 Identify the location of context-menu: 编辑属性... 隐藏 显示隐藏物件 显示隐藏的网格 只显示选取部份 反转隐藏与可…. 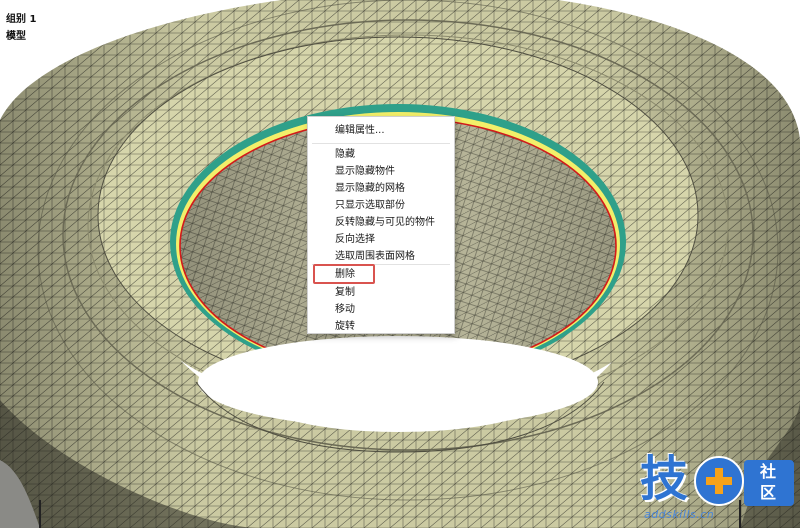
(381, 225).